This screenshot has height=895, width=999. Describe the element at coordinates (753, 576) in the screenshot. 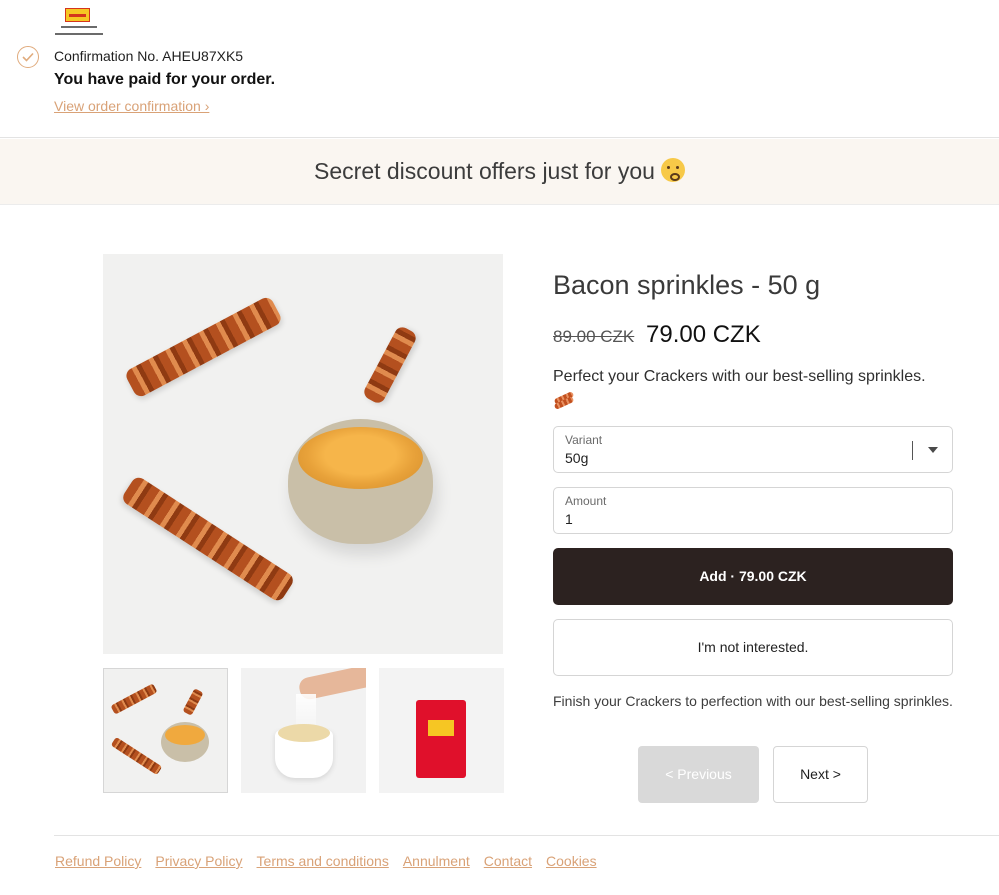

I see `add-to-order-button: Add · 79.00 CZK` at that location.